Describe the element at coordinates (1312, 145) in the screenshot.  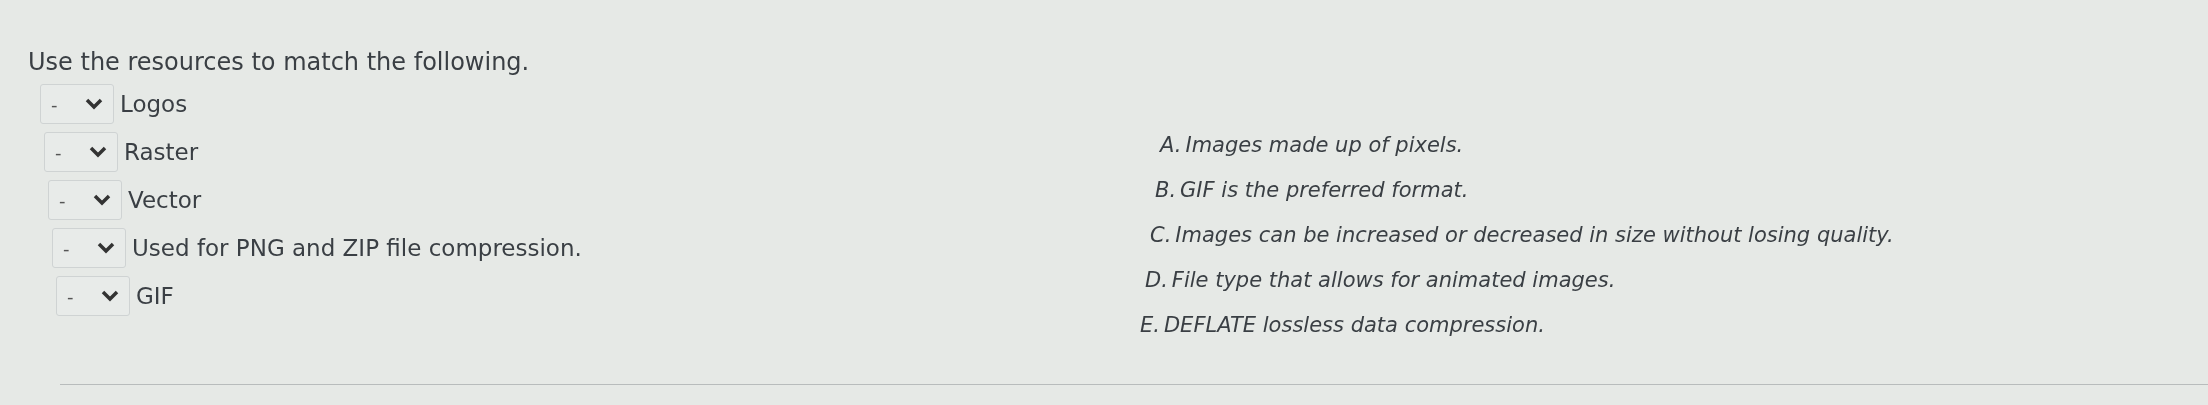
I see `option-text: A. Images made up of pixels.` at that location.